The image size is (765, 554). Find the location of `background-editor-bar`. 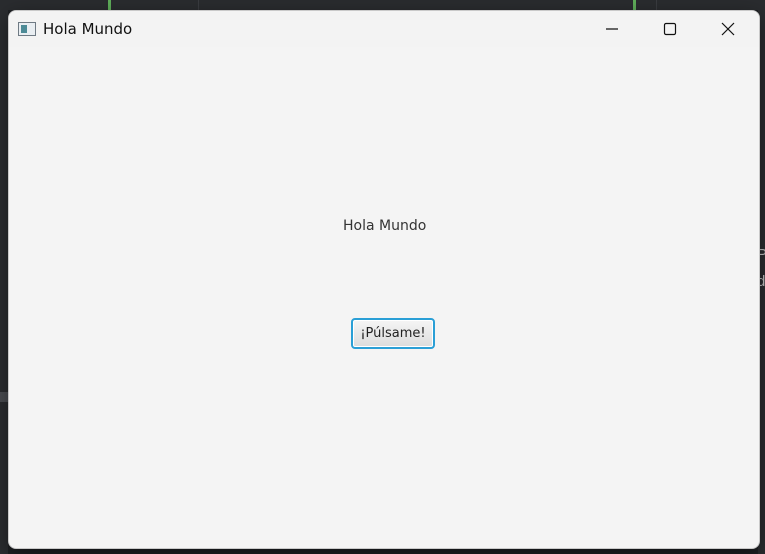

background-editor-bar is located at coordinates (382, 5).